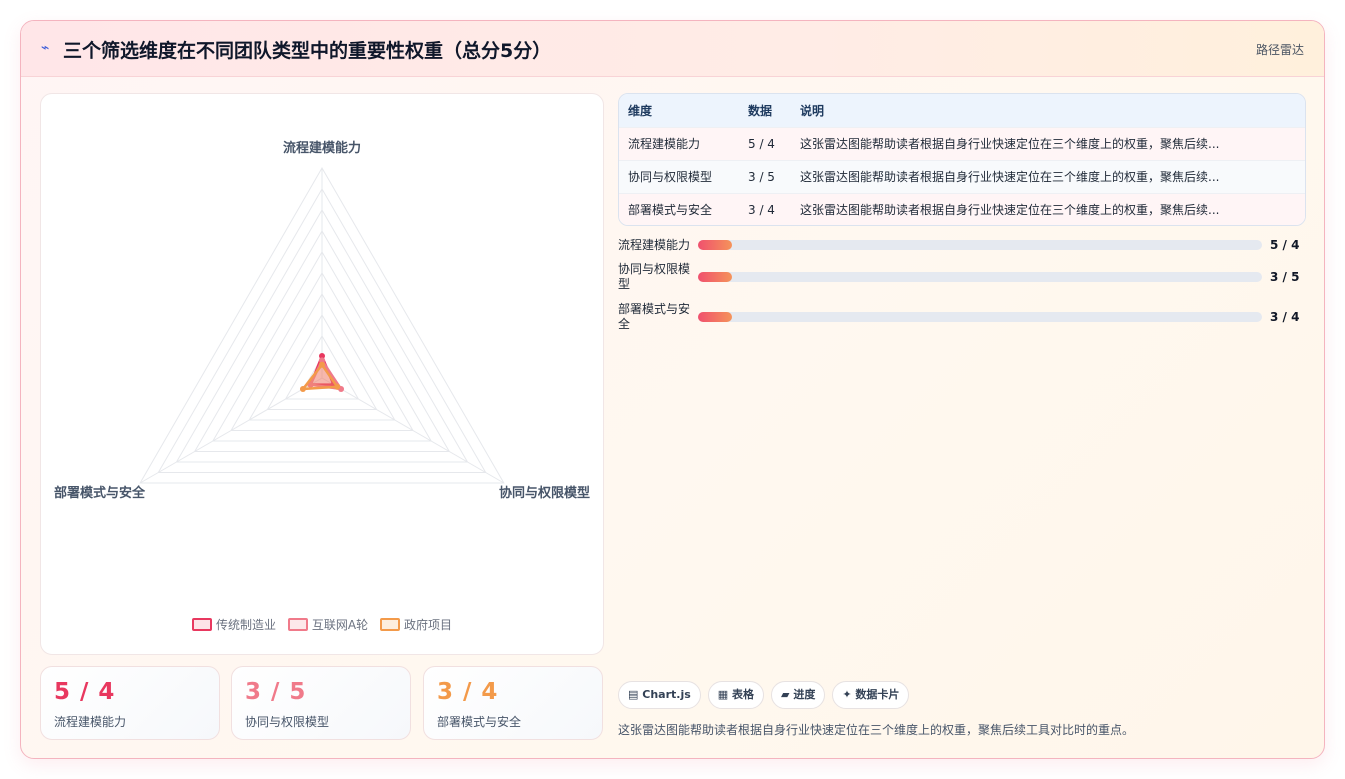  I want to click on chip-chartjs: ▤ Chart.js, so click(659, 695).